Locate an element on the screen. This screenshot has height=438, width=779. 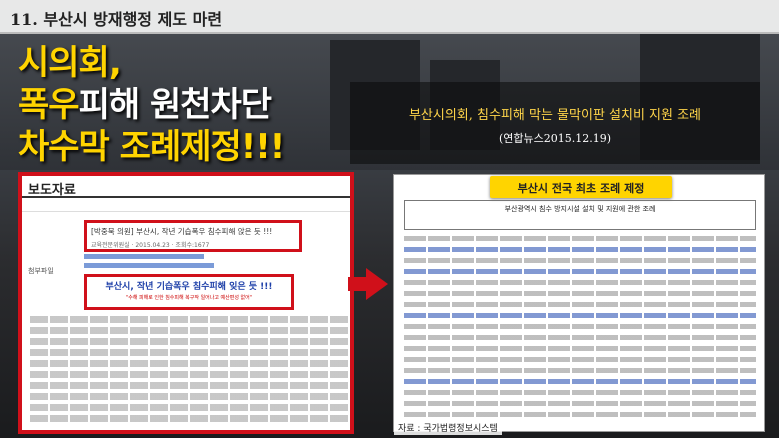
section-title: 11. 부산시 방재행정 제도 마련 is located at coordinates (116, 19).